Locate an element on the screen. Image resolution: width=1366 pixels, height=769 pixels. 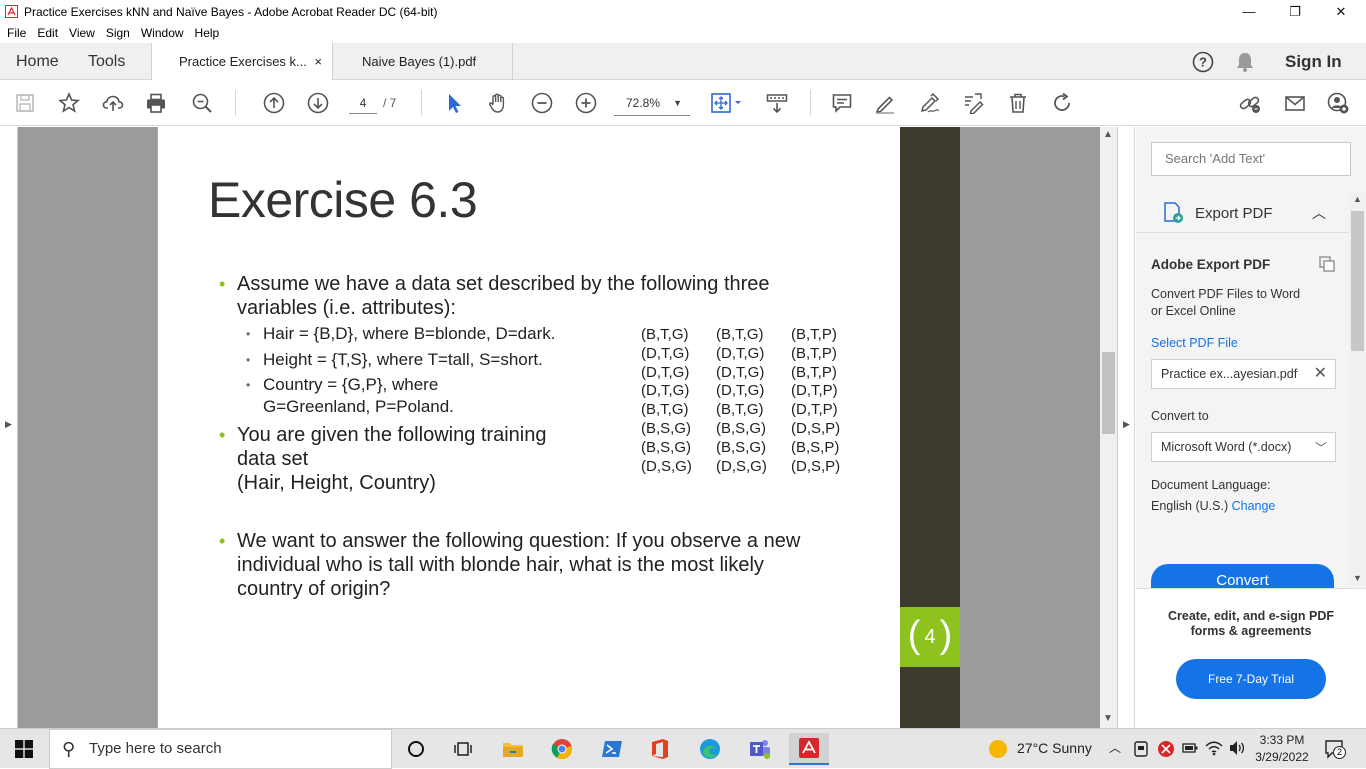
bookmark-star-icon is located at coordinates (69, 103).